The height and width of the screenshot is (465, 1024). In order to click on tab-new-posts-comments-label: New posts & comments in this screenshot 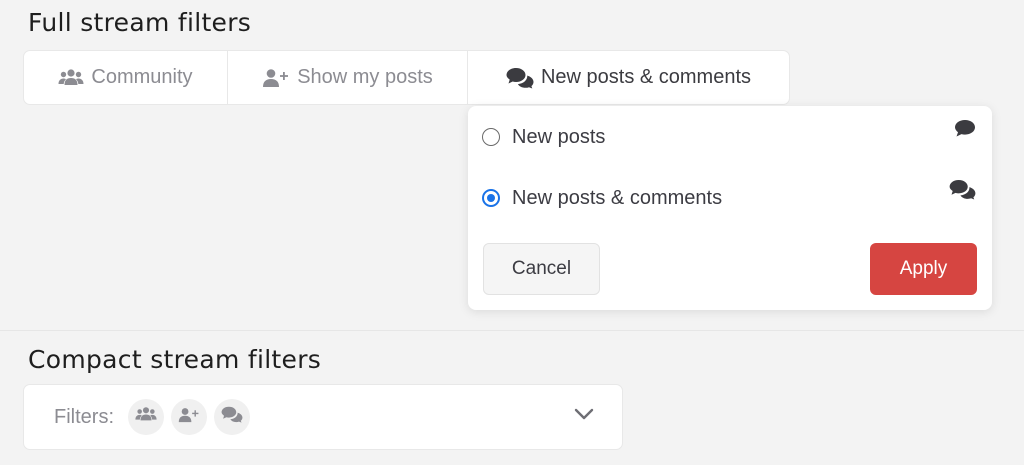, I will do `click(646, 77)`.